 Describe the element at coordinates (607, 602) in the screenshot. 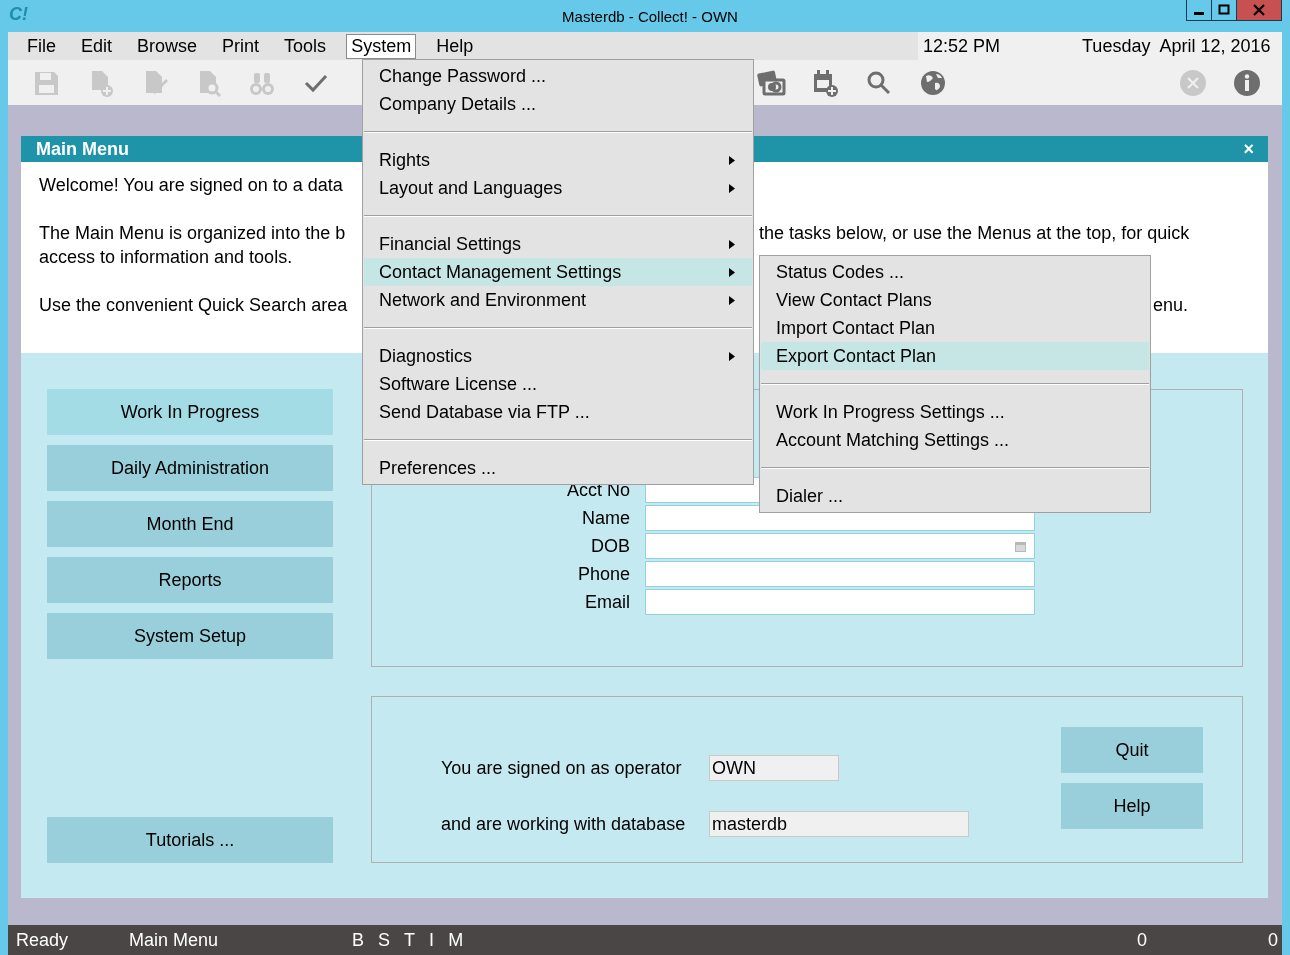

I see `field-label: Email` at that location.